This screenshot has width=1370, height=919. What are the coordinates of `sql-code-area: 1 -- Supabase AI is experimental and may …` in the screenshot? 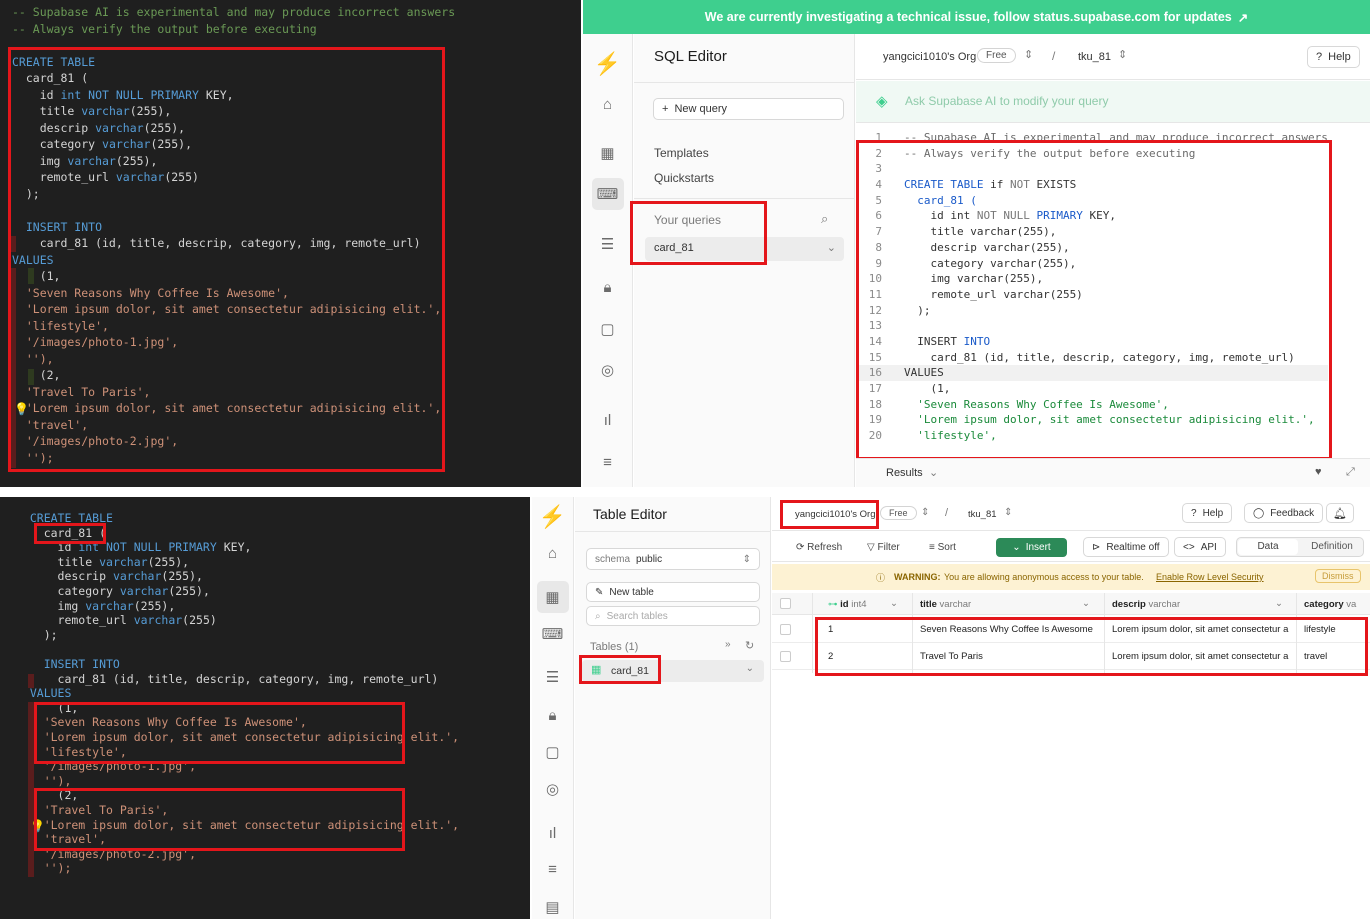 It's located at (1113, 291).